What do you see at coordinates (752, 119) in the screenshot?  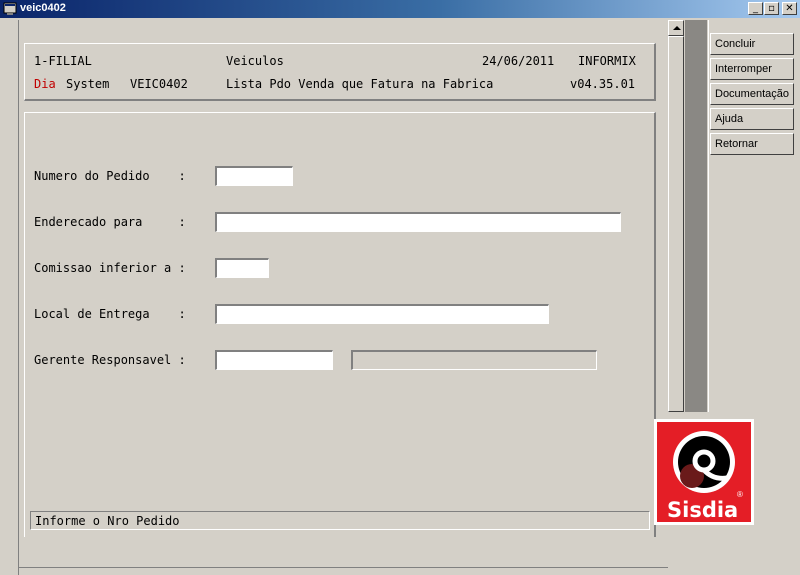 I see `ajuda-button: Ajuda` at bounding box center [752, 119].